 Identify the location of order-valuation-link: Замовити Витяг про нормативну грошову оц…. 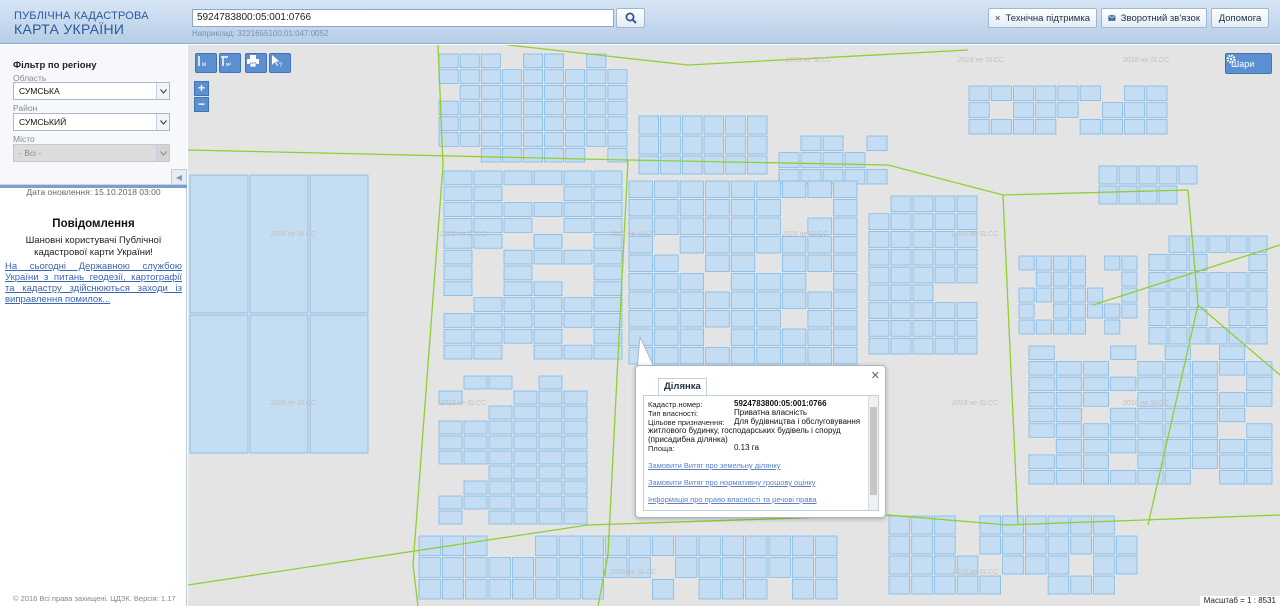
(731, 482).